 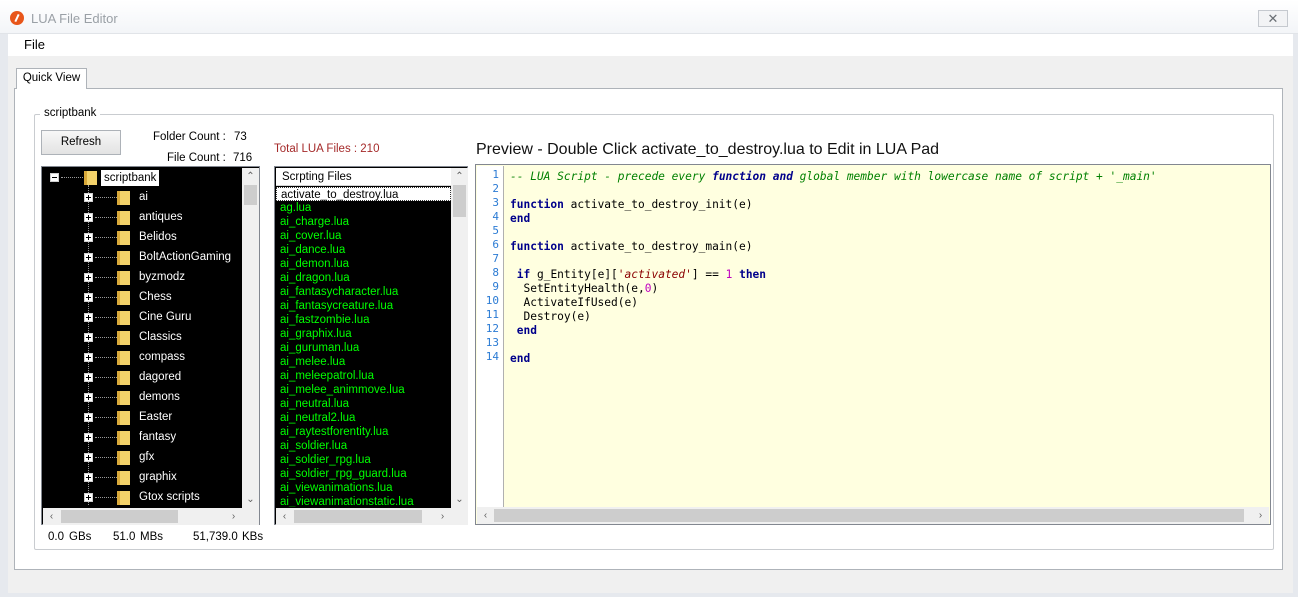 I want to click on file-list-item: ai_viewanimationstatic.lua, so click(x=363, y=501).